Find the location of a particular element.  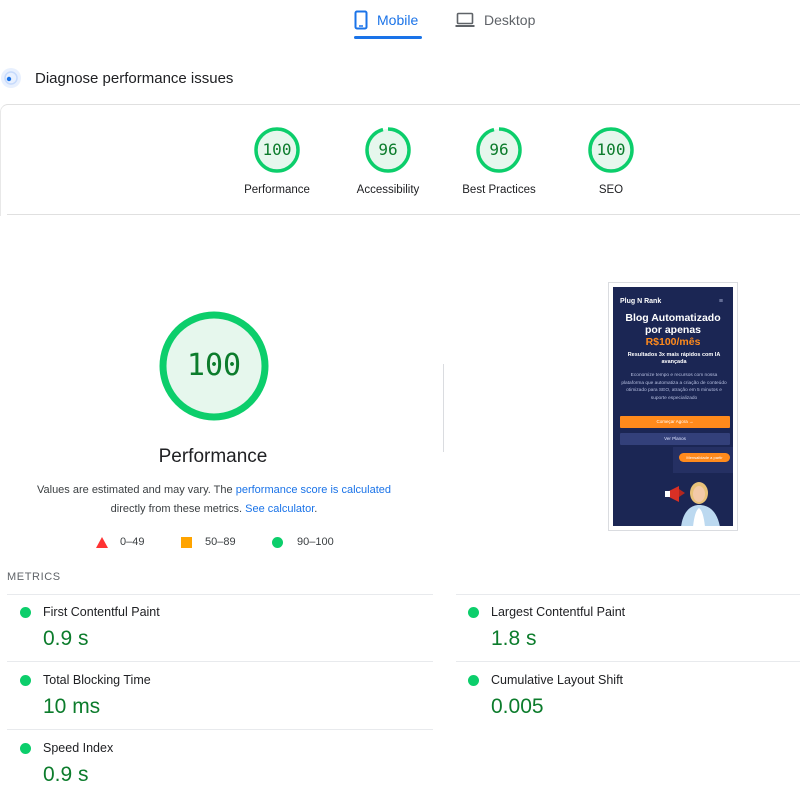

performance-score: 100 is located at coordinates (214, 365).